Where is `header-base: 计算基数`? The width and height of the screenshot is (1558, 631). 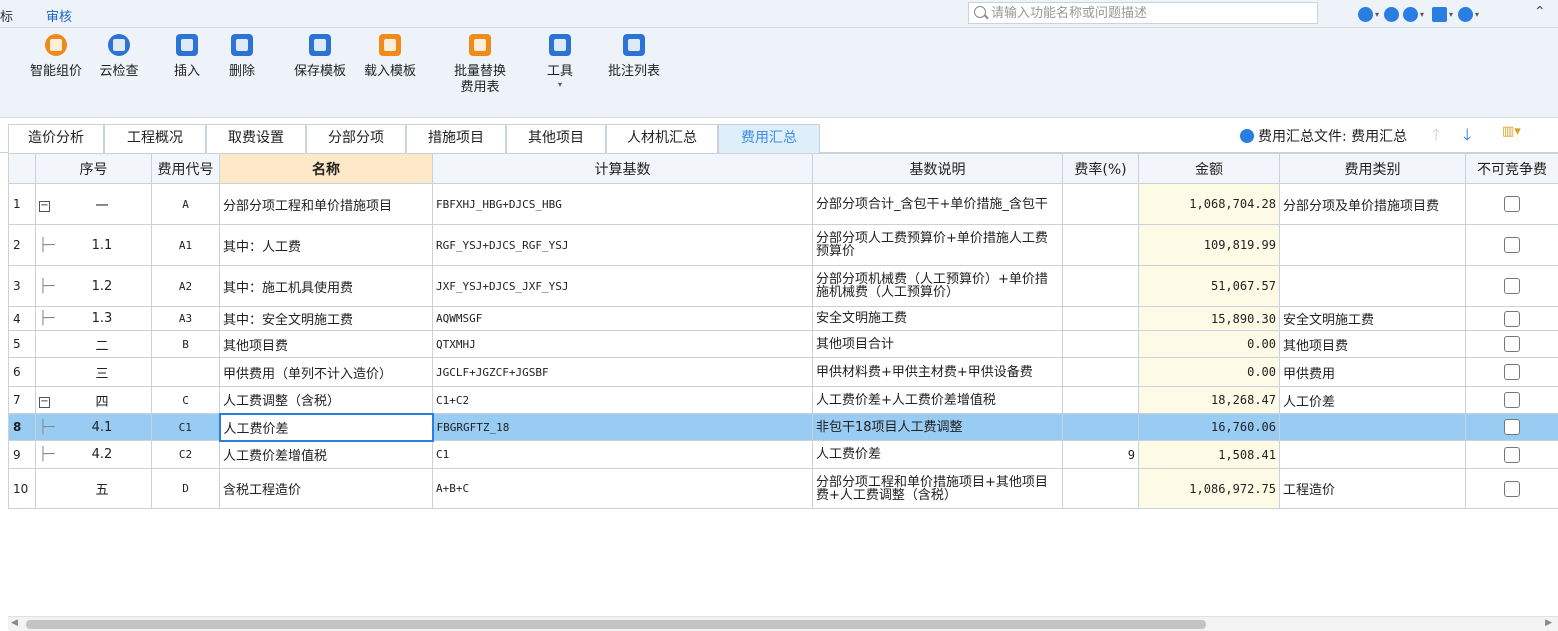
header-base: 计算基数 is located at coordinates (622, 168).